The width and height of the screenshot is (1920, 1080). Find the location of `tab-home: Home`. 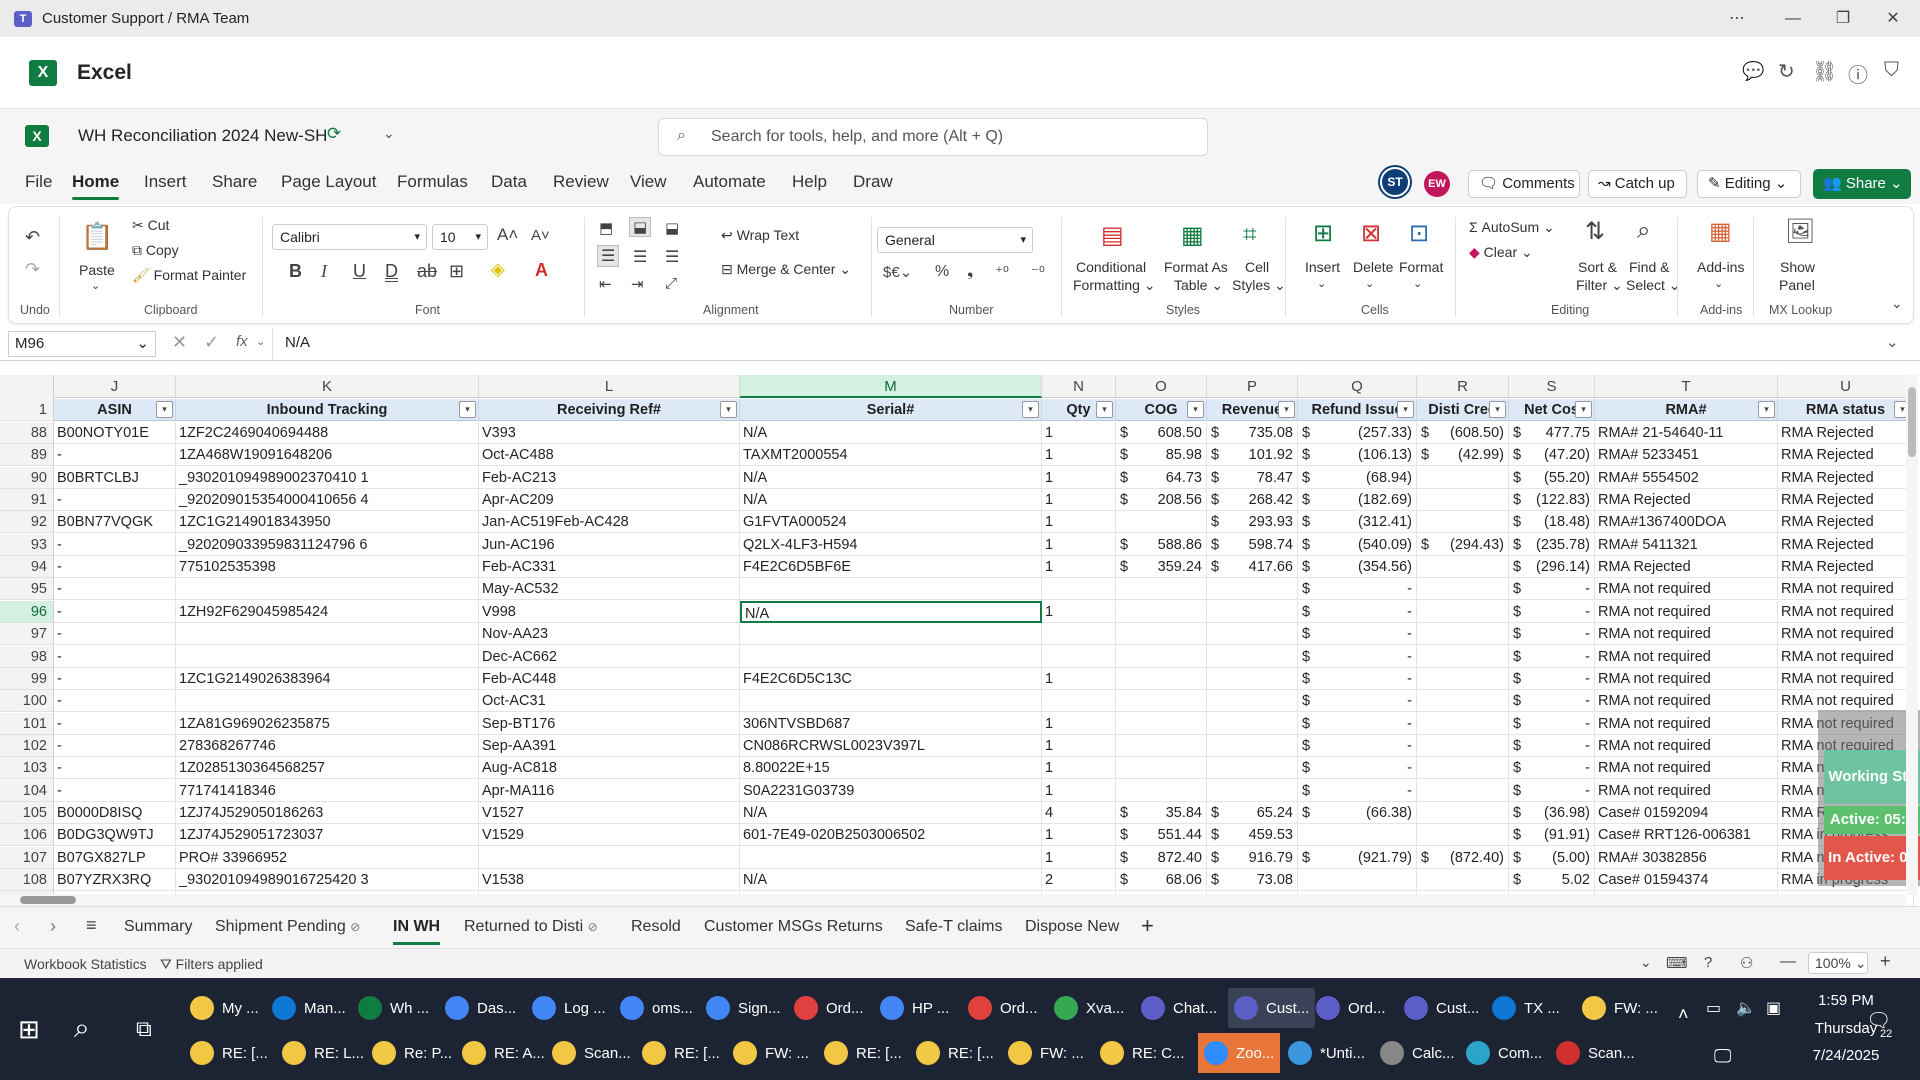

tab-home: Home is located at coordinates (96, 186).